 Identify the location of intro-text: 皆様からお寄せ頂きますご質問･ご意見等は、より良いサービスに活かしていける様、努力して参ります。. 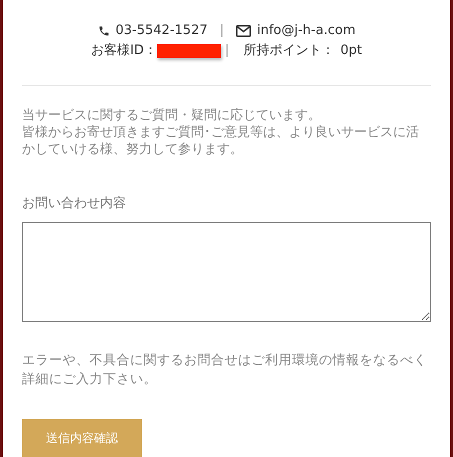
(221, 141).